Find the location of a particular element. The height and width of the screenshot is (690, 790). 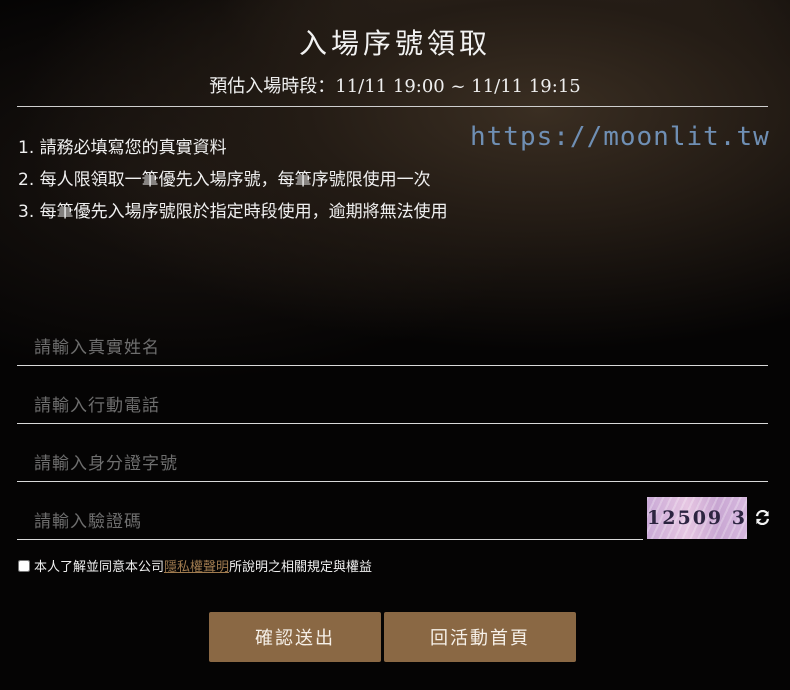

refresh-icon is located at coordinates (762, 517).